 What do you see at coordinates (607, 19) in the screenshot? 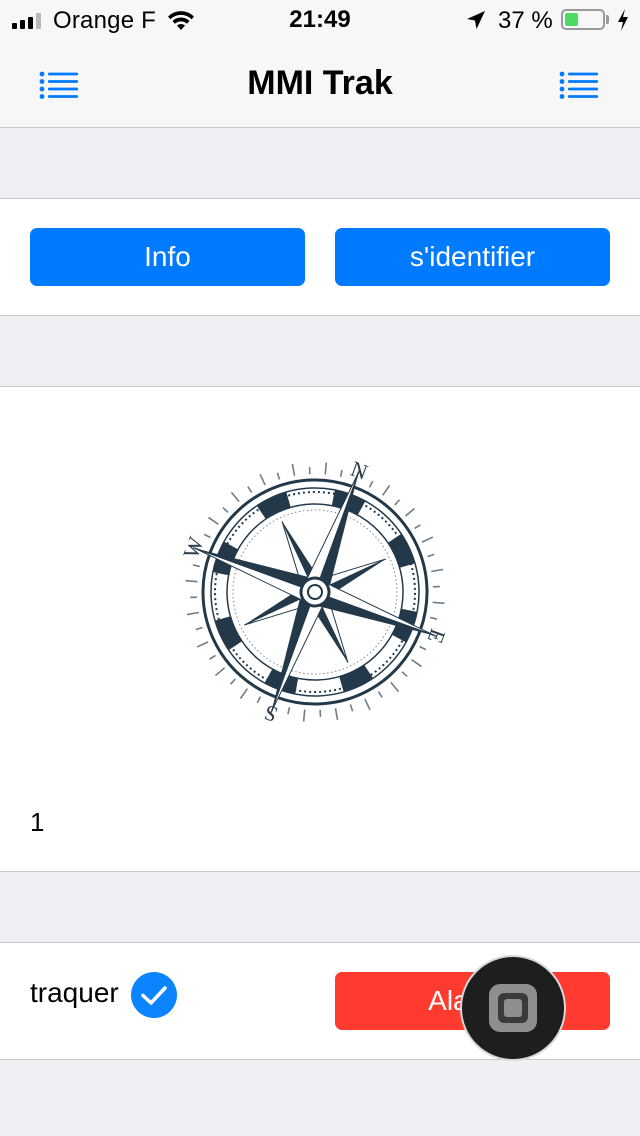
I see `battery-nub` at bounding box center [607, 19].